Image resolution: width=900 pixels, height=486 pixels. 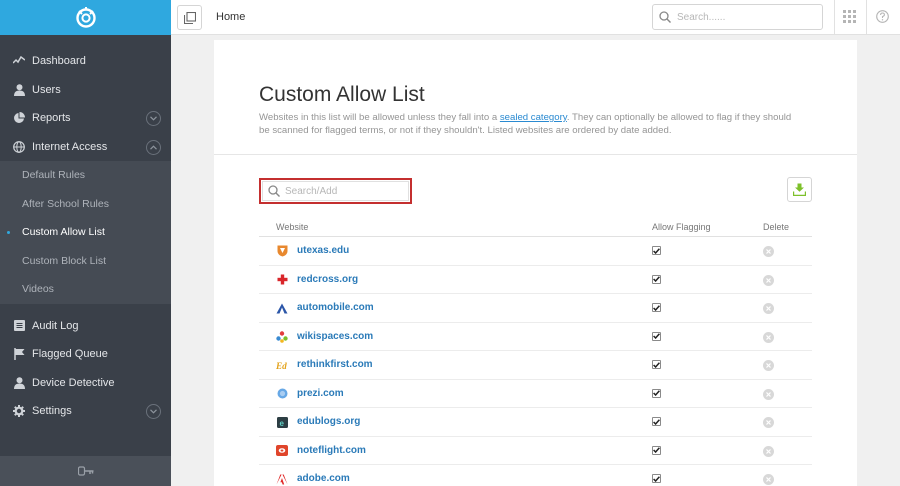 What do you see at coordinates (799, 189) in the screenshot?
I see `export-button` at bounding box center [799, 189].